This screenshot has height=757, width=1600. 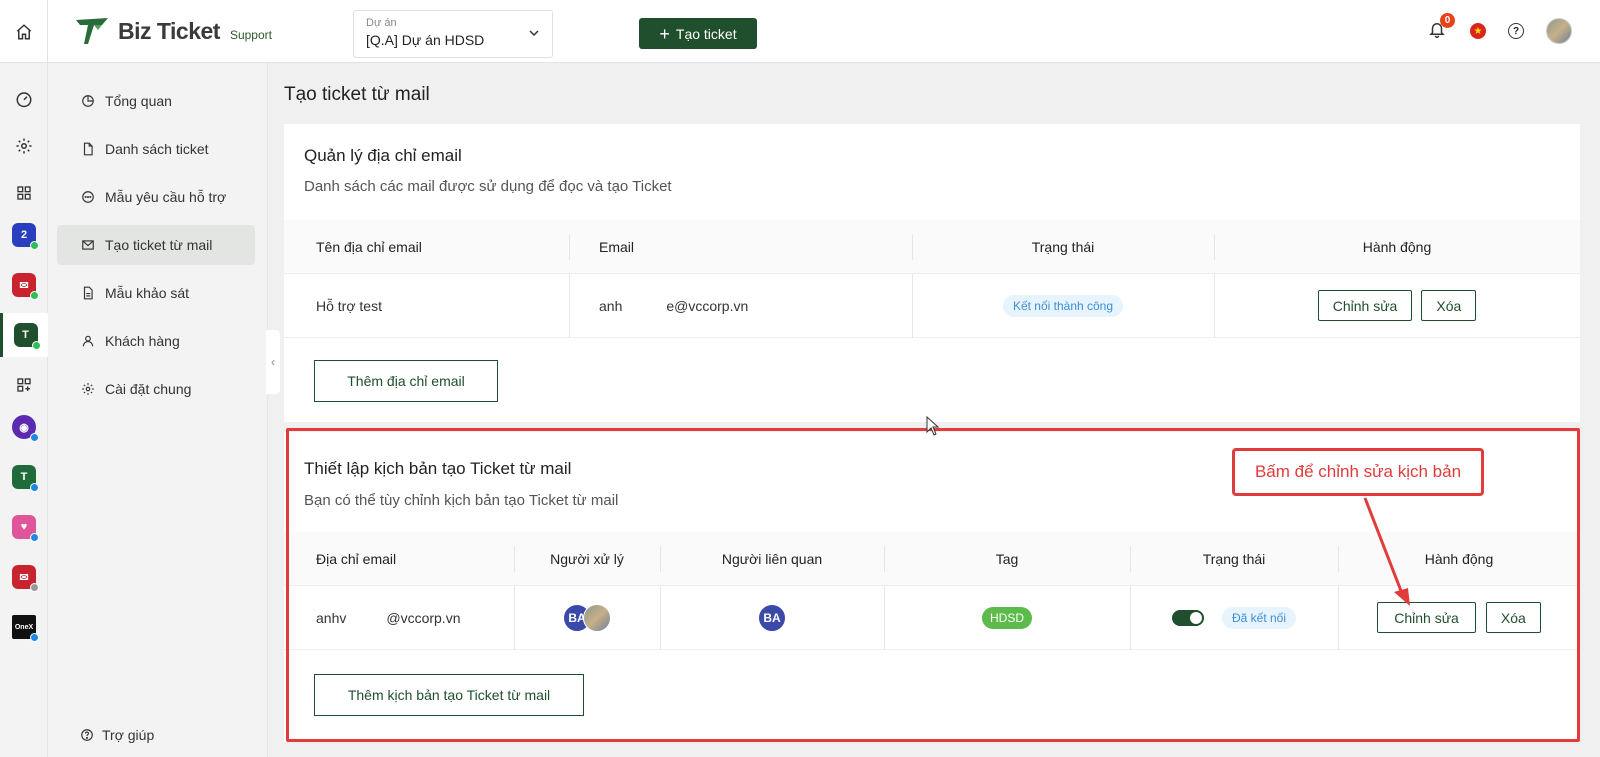 I want to click on annotation-callout: Bấm để chỉnh sửa kịch bản, so click(x=1358, y=472).